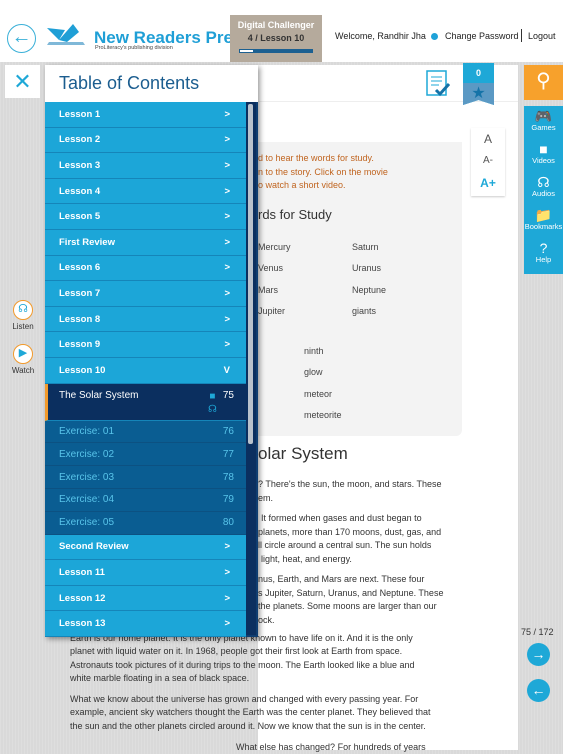 The width and height of the screenshot is (563, 754). What do you see at coordinates (80, 114) in the screenshot?
I see `toc-item-label: Lesson 1` at bounding box center [80, 114].